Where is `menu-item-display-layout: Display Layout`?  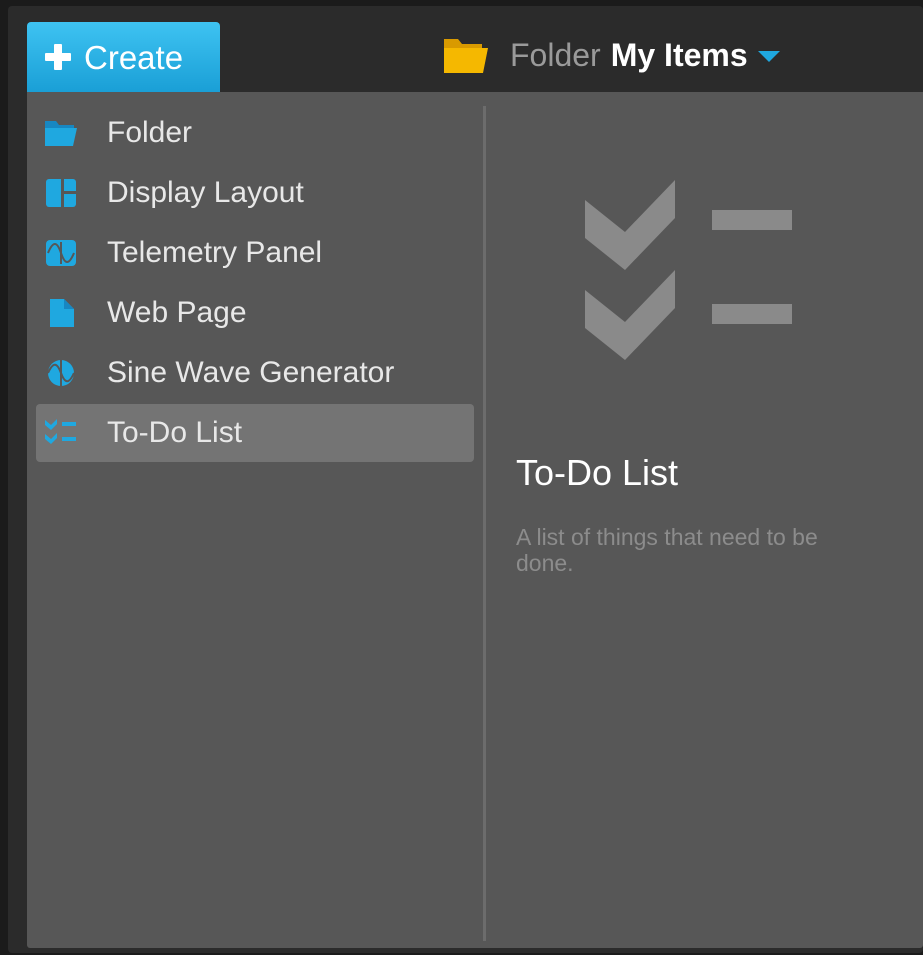 menu-item-display-layout: Display Layout is located at coordinates (255, 193).